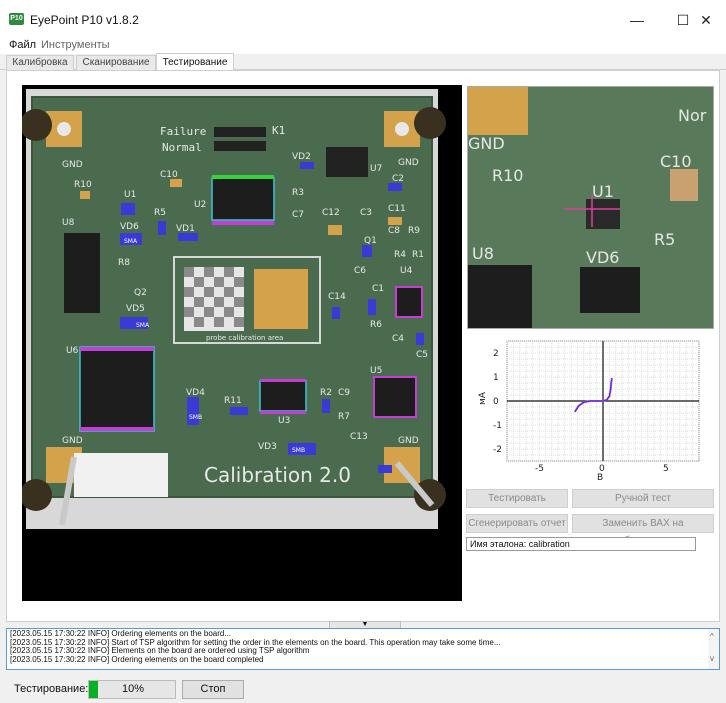 The height and width of the screenshot is (703, 726). I want to click on vd3-label: VD3, so click(267, 447).